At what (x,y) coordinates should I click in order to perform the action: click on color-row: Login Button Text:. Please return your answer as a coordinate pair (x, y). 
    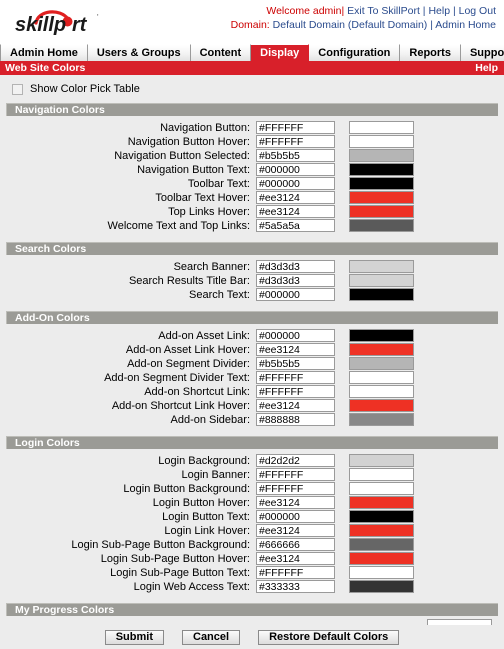
    Looking at the image, I should click on (252, 516).